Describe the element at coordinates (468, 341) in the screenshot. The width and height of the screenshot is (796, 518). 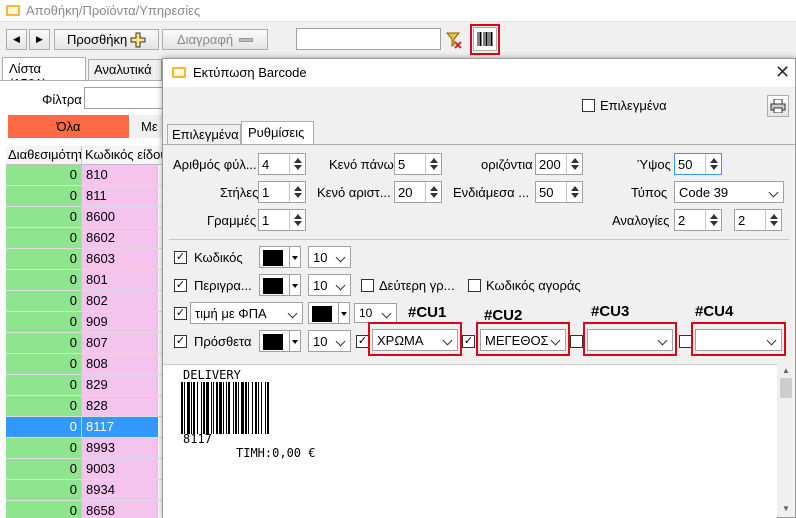
I see `cu2-checkbox: ✓` at that location.